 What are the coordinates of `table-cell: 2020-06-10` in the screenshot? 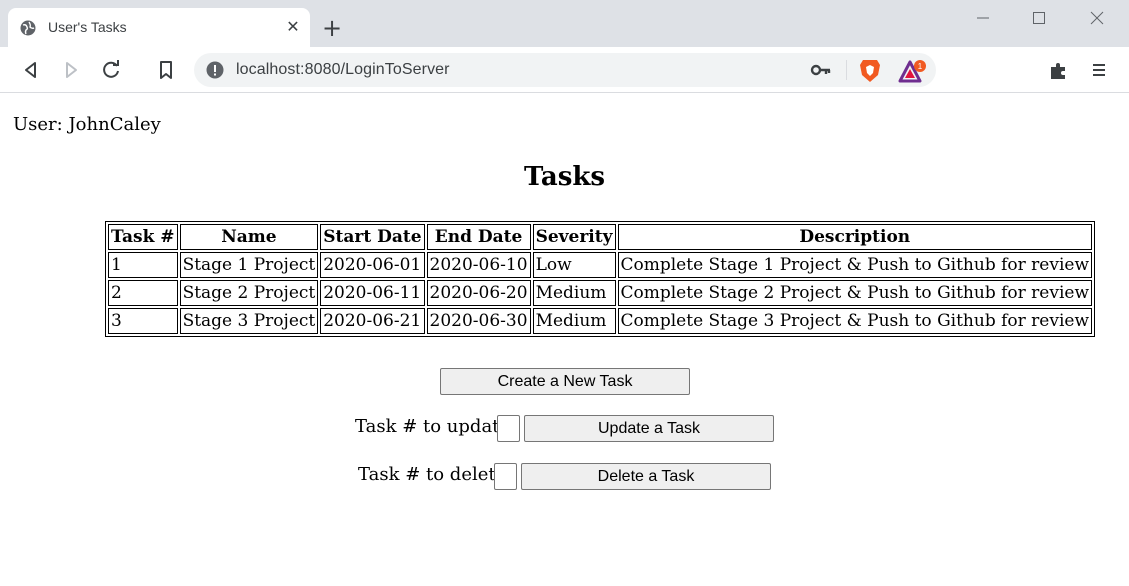 It's located at (478, 265).